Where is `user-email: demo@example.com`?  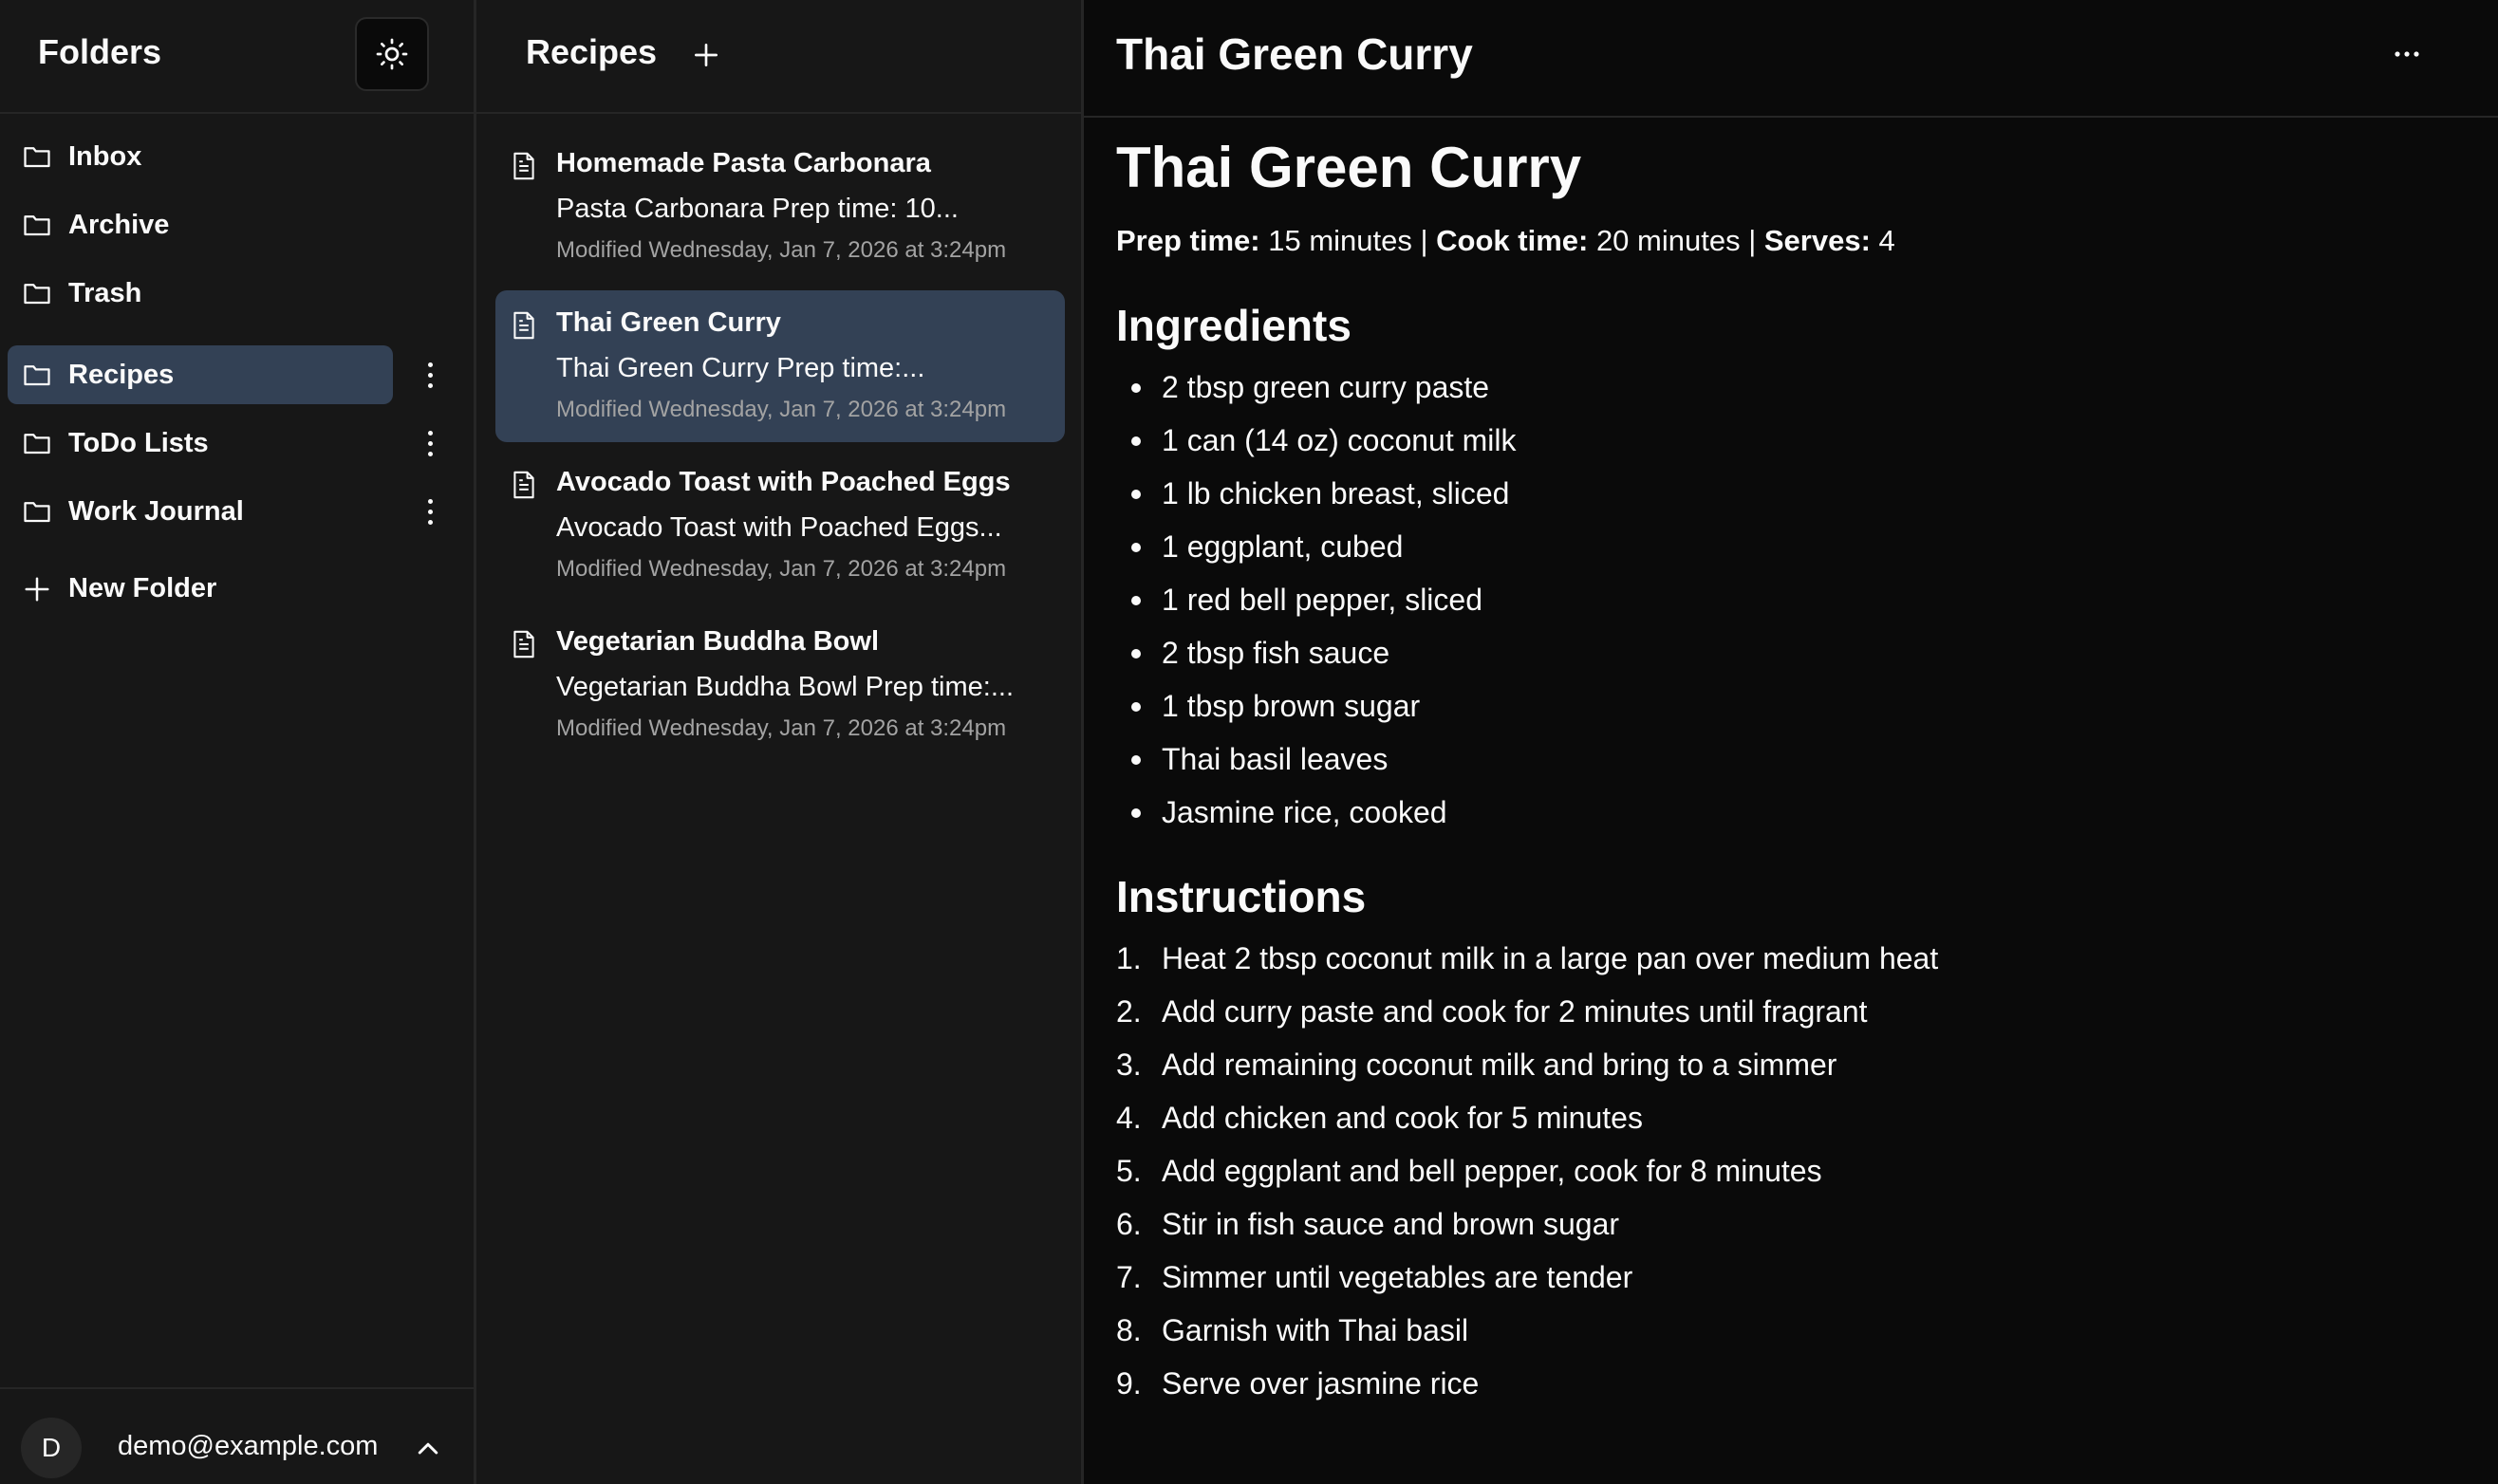
user-email: demo@example.com is located at coordinates (248, 1446).